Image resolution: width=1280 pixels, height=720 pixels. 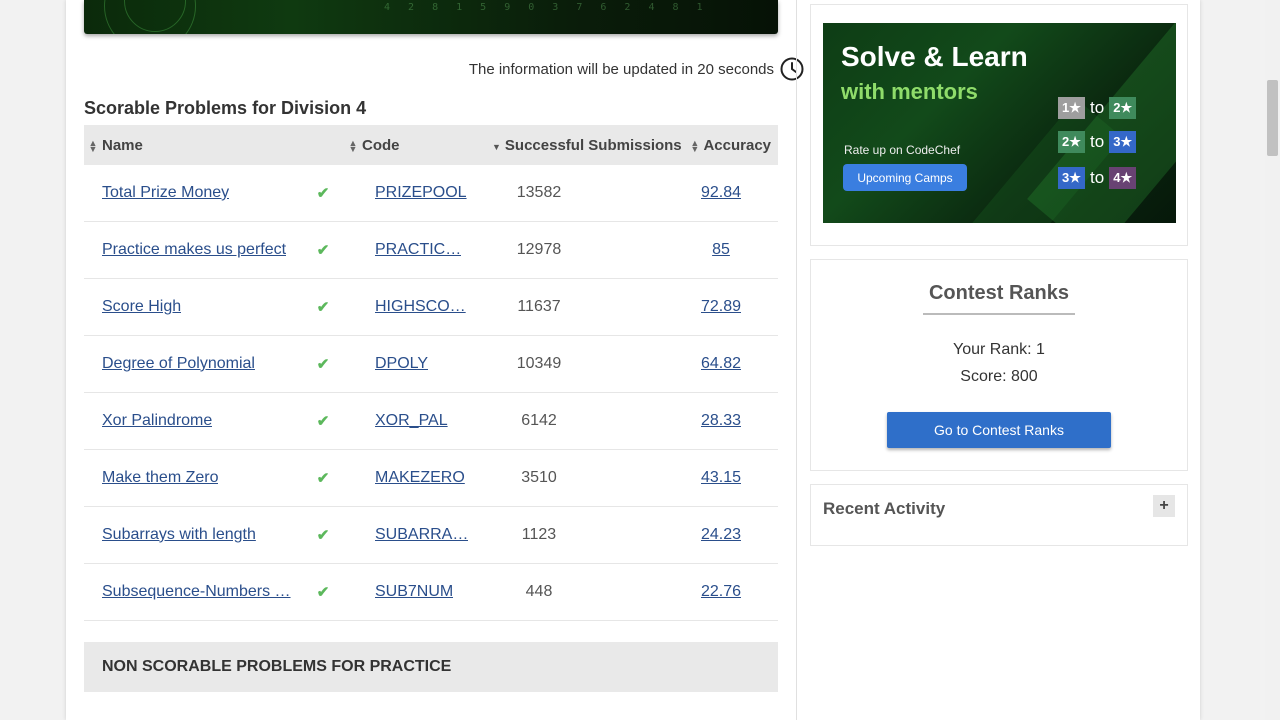 What do you see at coordinates (934, 56) in the screenshot?
I see `ad-title: Solve & Learn` at bounding box center [934, 56].